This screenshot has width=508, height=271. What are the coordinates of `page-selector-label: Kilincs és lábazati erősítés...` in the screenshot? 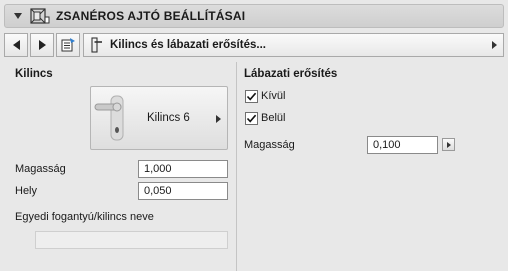 It's located at (188, 45).